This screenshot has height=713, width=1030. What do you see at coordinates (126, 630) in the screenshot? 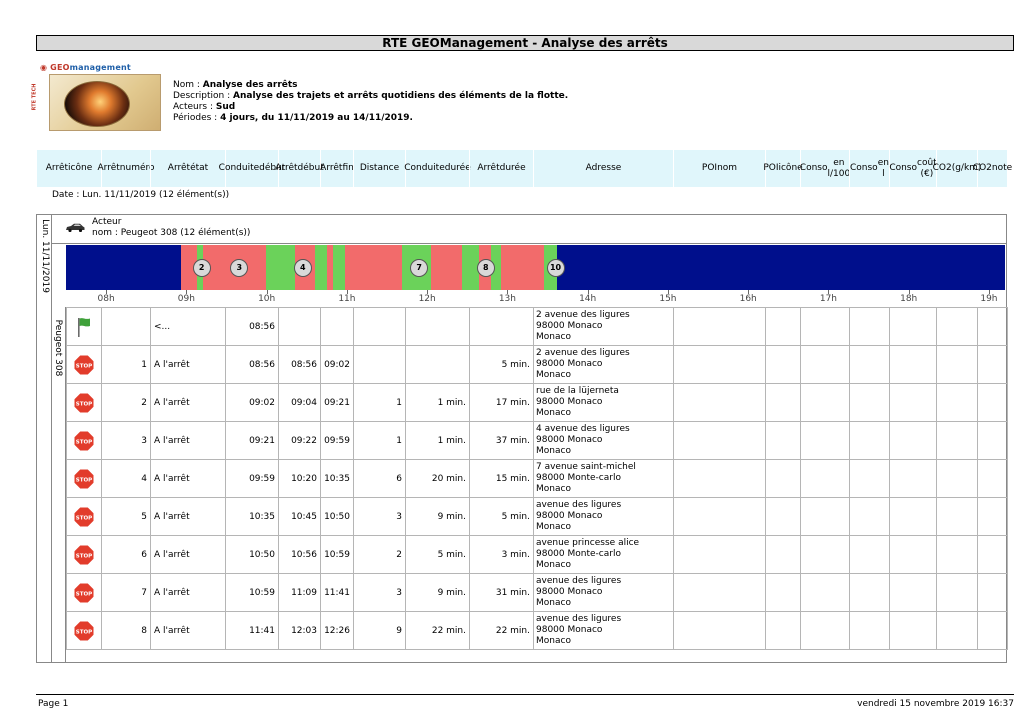
I see `cell-num: 8` at bounding box center [126, 630].